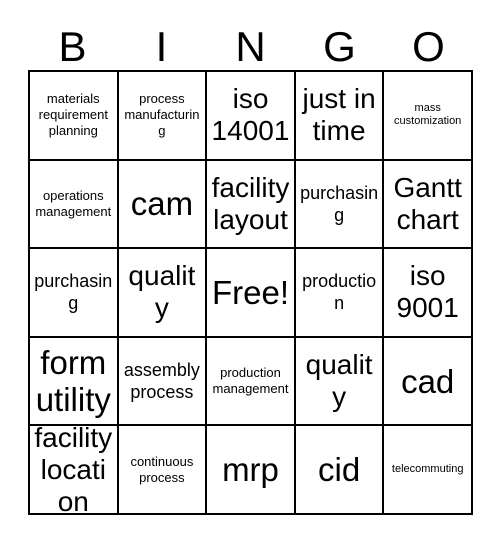 The width and height of the screenshot is (500, 544). What do you see at coordinates (72, 46) in the screenshot?
I see `header-letter-b: B` at bounding box center [72, 46].